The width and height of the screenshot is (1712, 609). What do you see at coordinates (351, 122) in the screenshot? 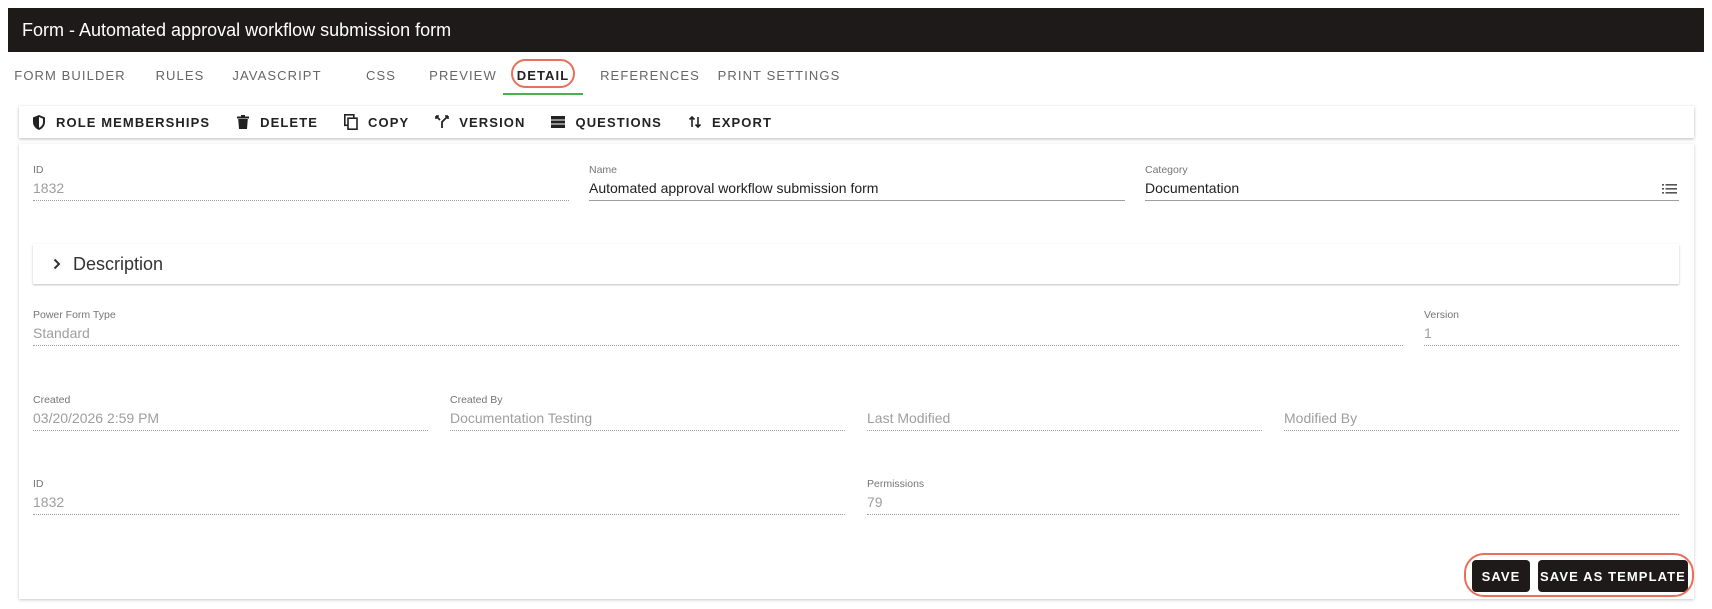
I see `copy-icon` at bounding box center [351, 122].